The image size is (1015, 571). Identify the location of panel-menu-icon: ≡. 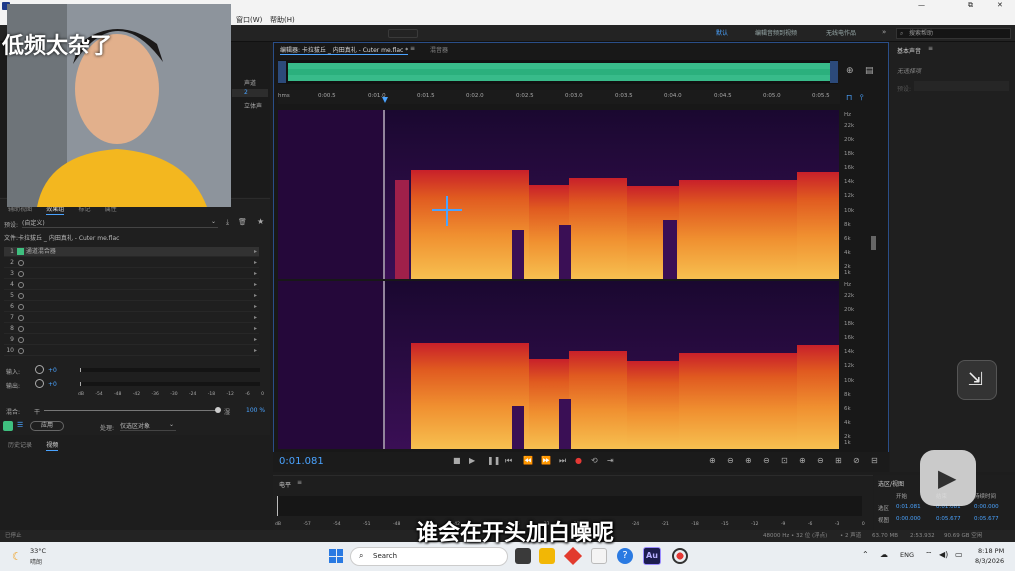
(930, 48).